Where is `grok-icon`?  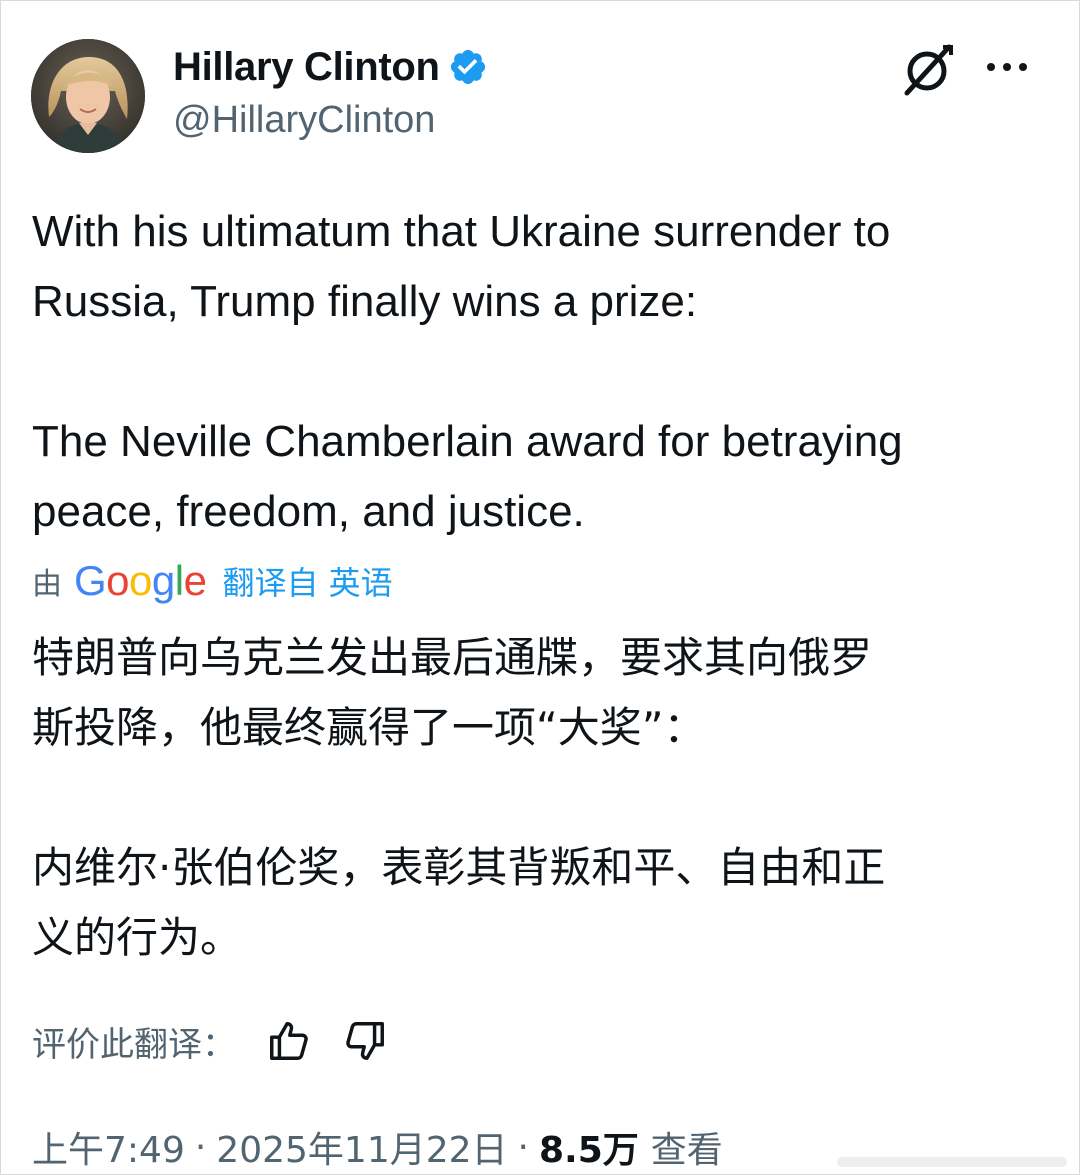 grok-icon is located at coordinates (929, 69).